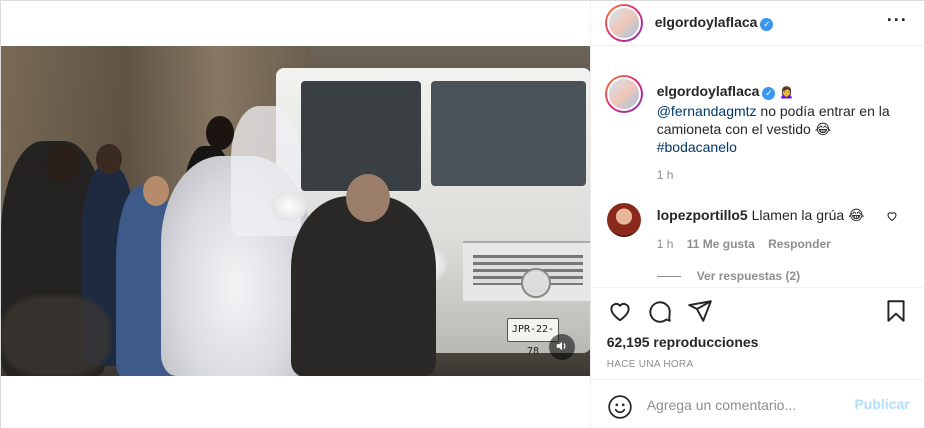 This screenshot has height=428, width=925. Describe the element at coordinates (620, 407) in the screenshot. I see `emoji-icon` at that location.